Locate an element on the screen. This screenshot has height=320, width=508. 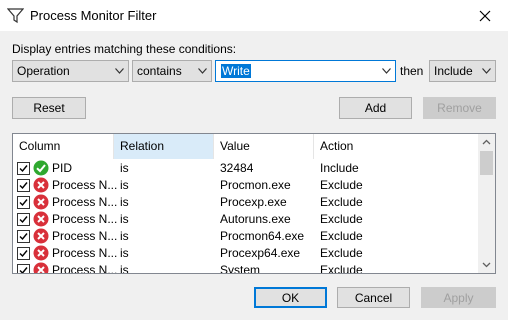
relation-select: contains is located at coordinates (172, 71).